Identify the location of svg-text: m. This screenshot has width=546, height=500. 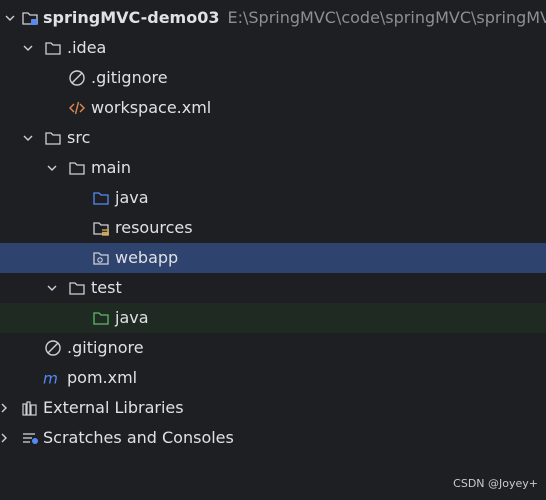
(50, 378).